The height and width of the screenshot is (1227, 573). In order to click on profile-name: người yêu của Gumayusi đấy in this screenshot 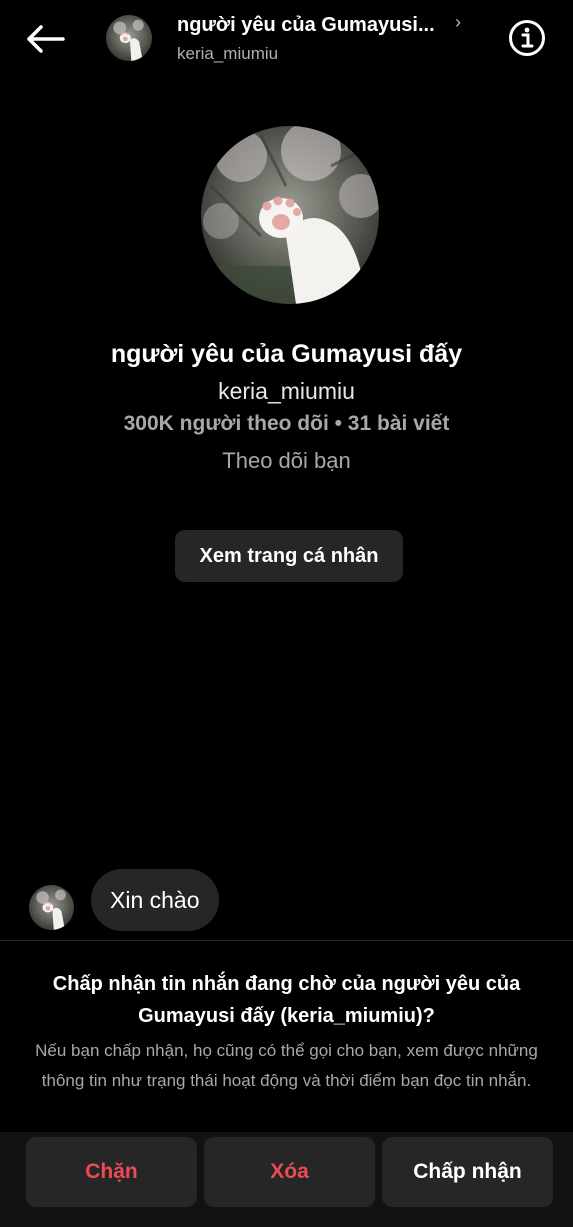, I will do `click(286, 354)`.